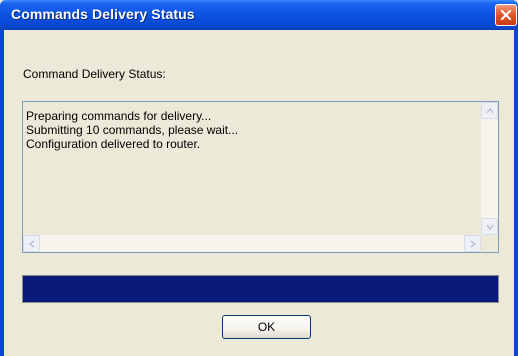 The height and width of the screenshot is (356, 518). I want to click on scroll-left-button, so click(31, 243).